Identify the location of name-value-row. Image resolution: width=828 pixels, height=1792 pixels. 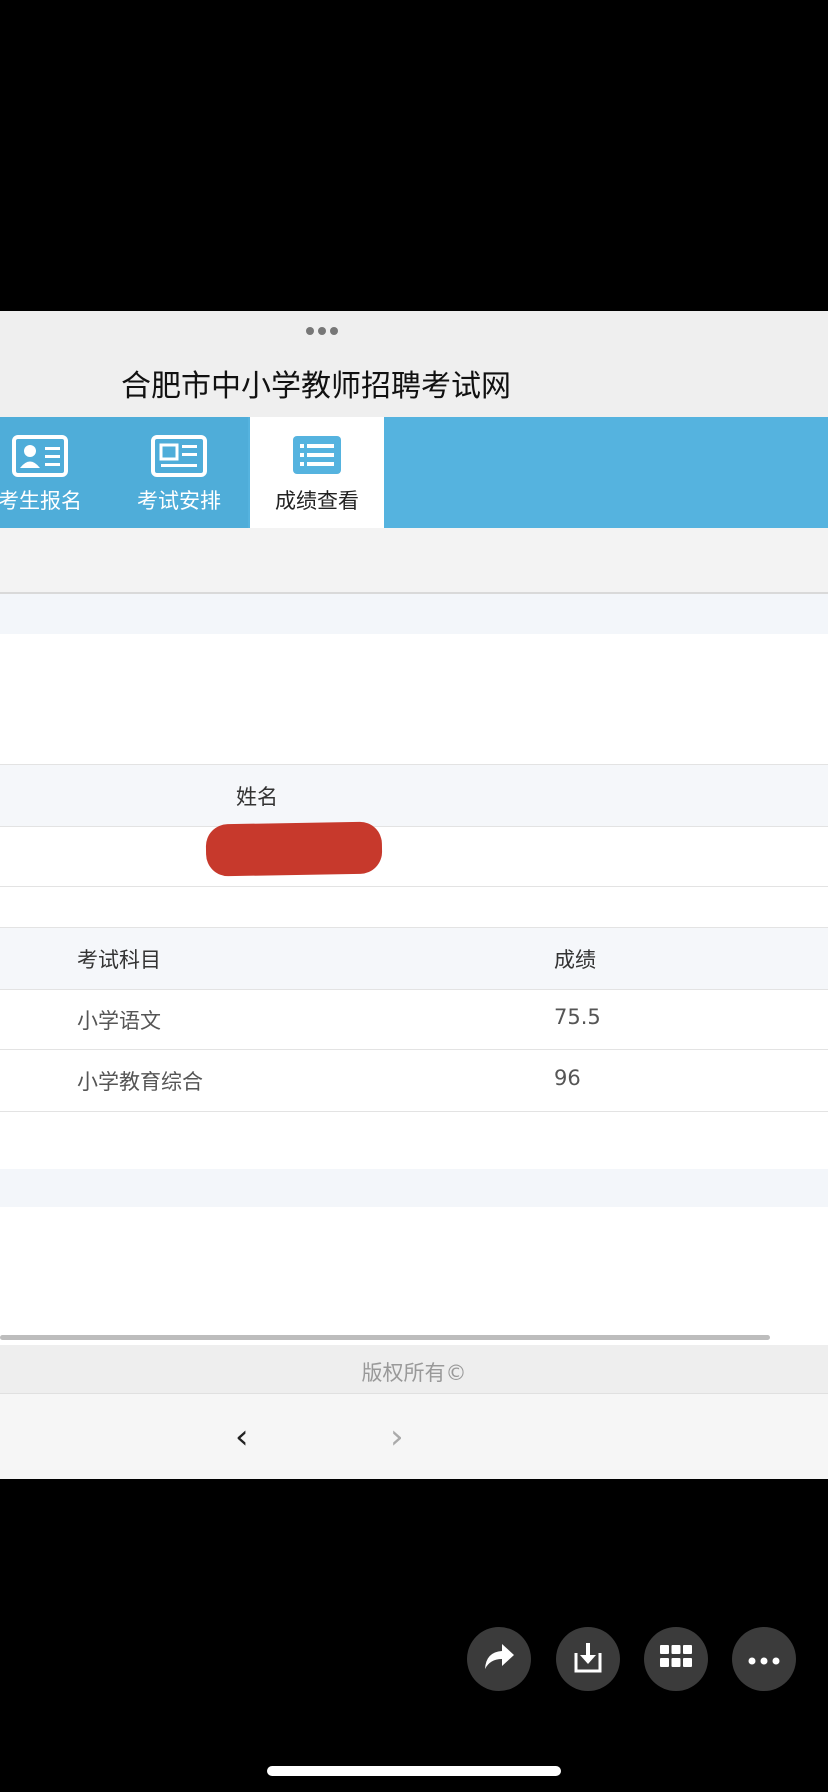
(414, 856).